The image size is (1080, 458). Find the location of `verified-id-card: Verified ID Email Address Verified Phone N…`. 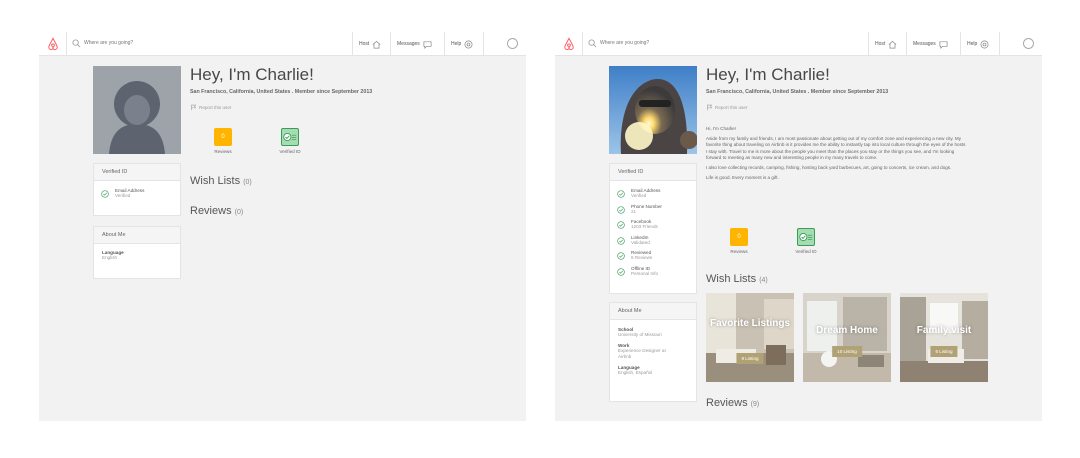

verified-id-card: Verified ID Email Address Verified Phone N… is located at coordinates (653, 228).